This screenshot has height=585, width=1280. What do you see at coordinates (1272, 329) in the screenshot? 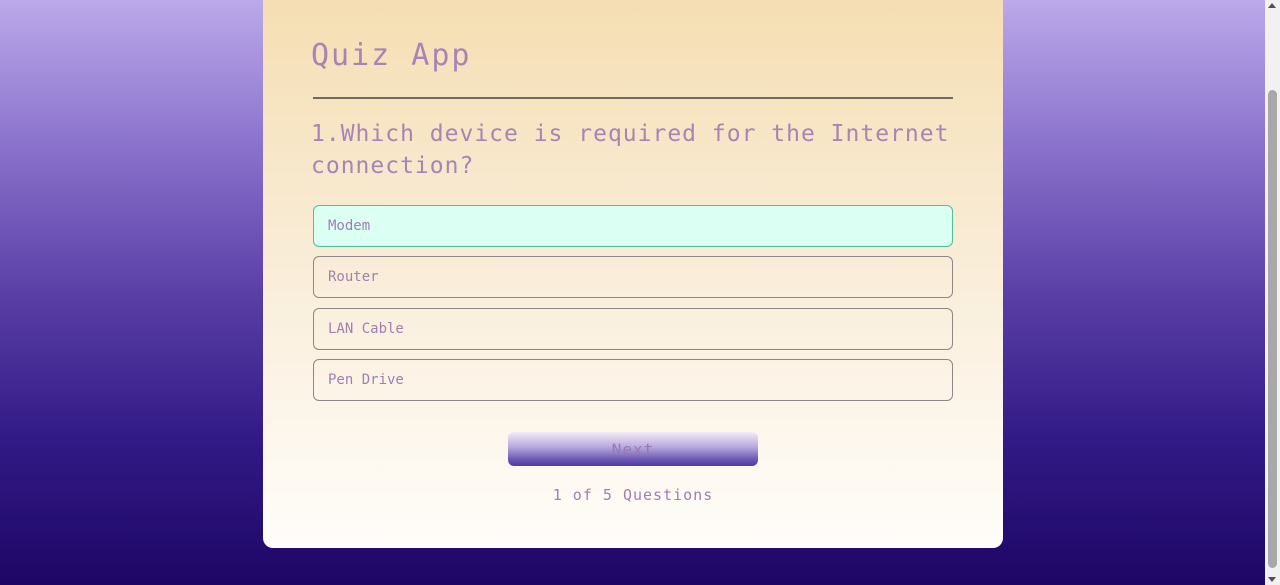
I see `scrollbar-thumb` at bounding box center [1272, 329].